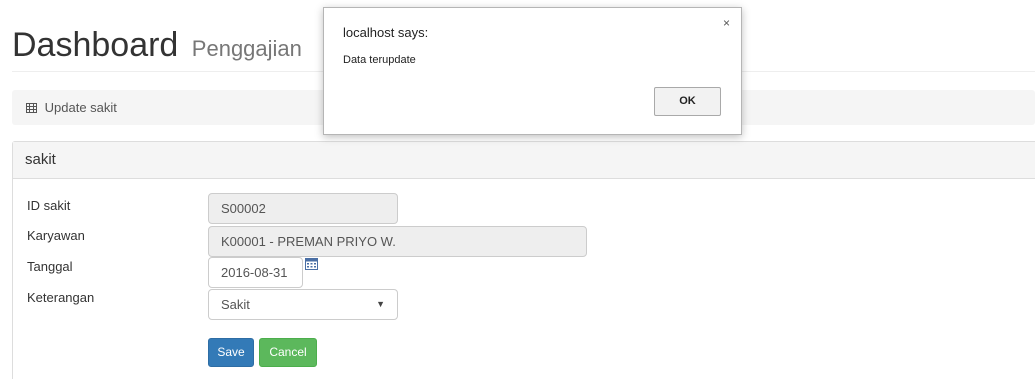 The width and height of the screenshot is (1035, 379). What do you see at coordinates (303, 304) in the screenshot?
I see `keterangan-select: Sakit ▼` at bounding box center [303, 304].